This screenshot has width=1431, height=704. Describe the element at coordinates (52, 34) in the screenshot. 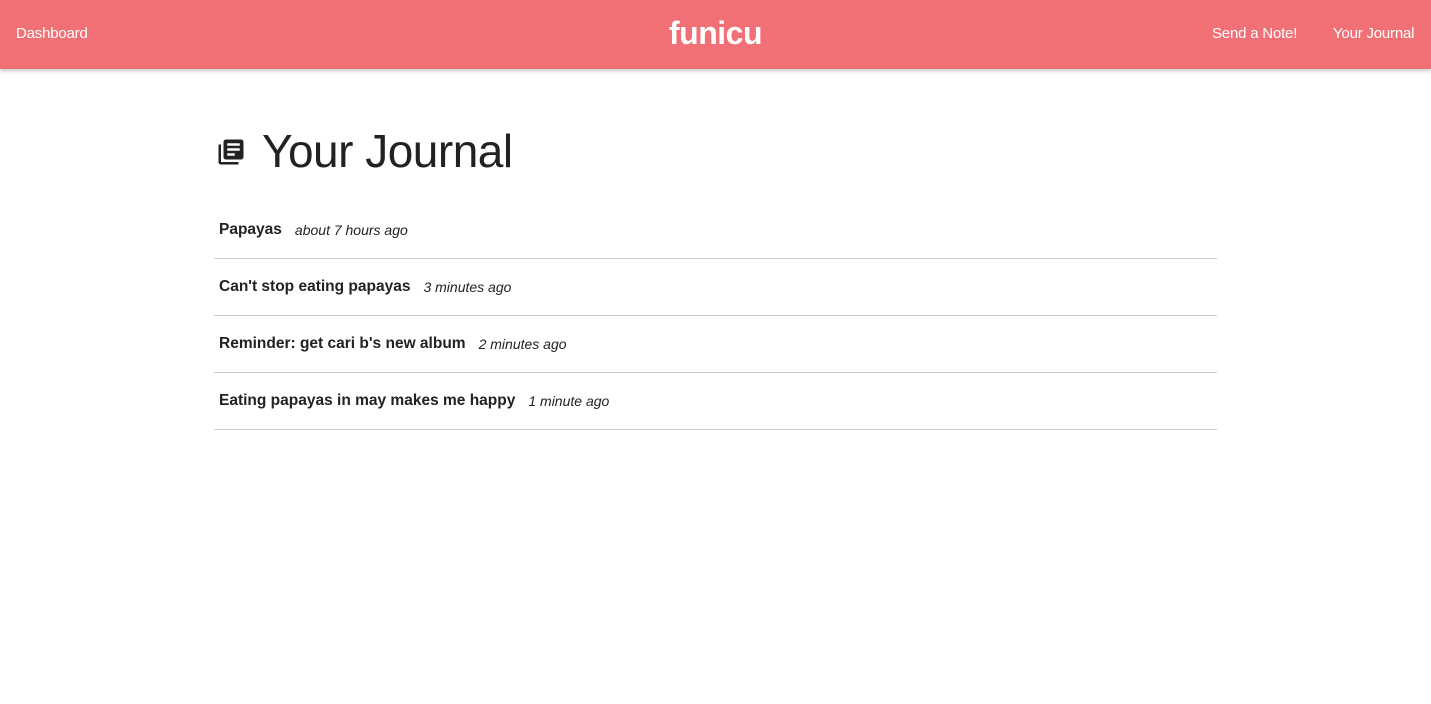

I see `nav-dashboard-link: Dashboard` at that location.